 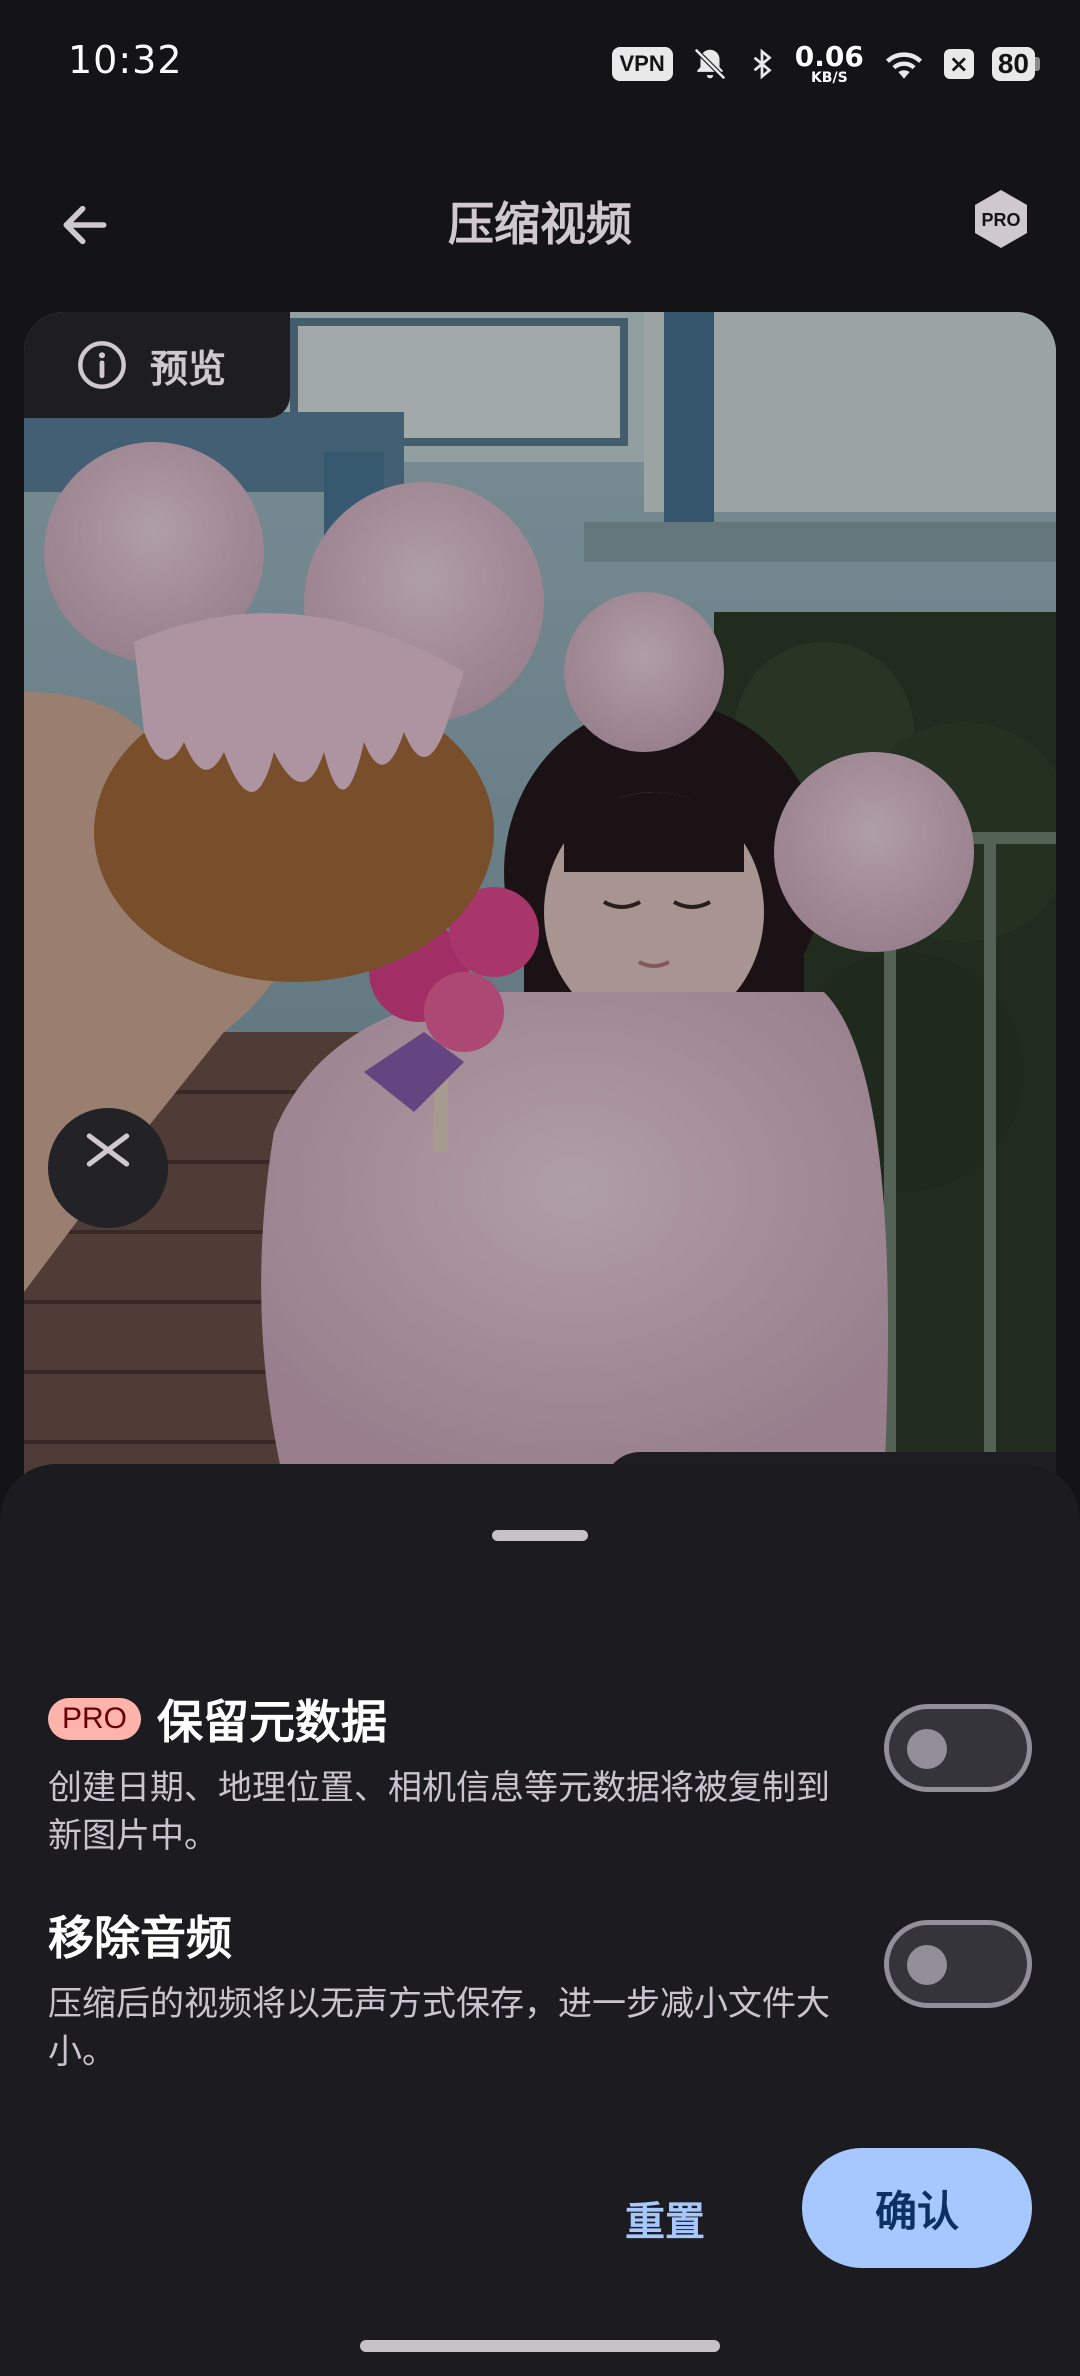 What do you see at coordinates (272, 1722) in the screenshot?
I see `option-title: 保留元数据` at bounding box center [272, 1722].